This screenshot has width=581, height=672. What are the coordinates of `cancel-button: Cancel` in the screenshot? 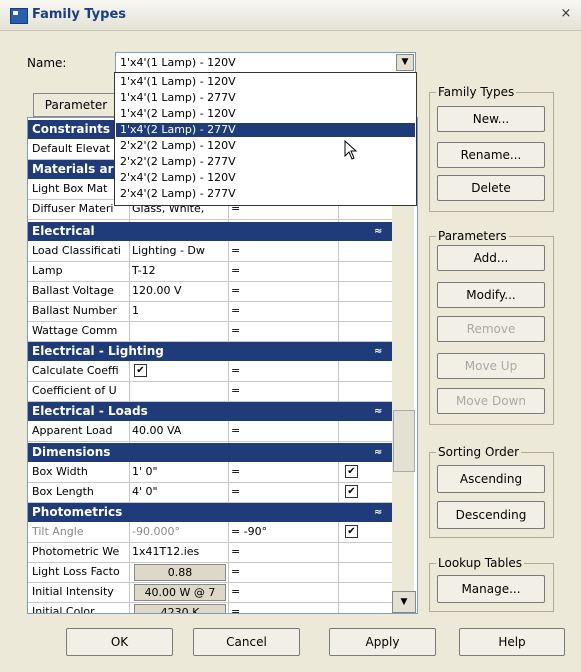 It's located at (246, 642).